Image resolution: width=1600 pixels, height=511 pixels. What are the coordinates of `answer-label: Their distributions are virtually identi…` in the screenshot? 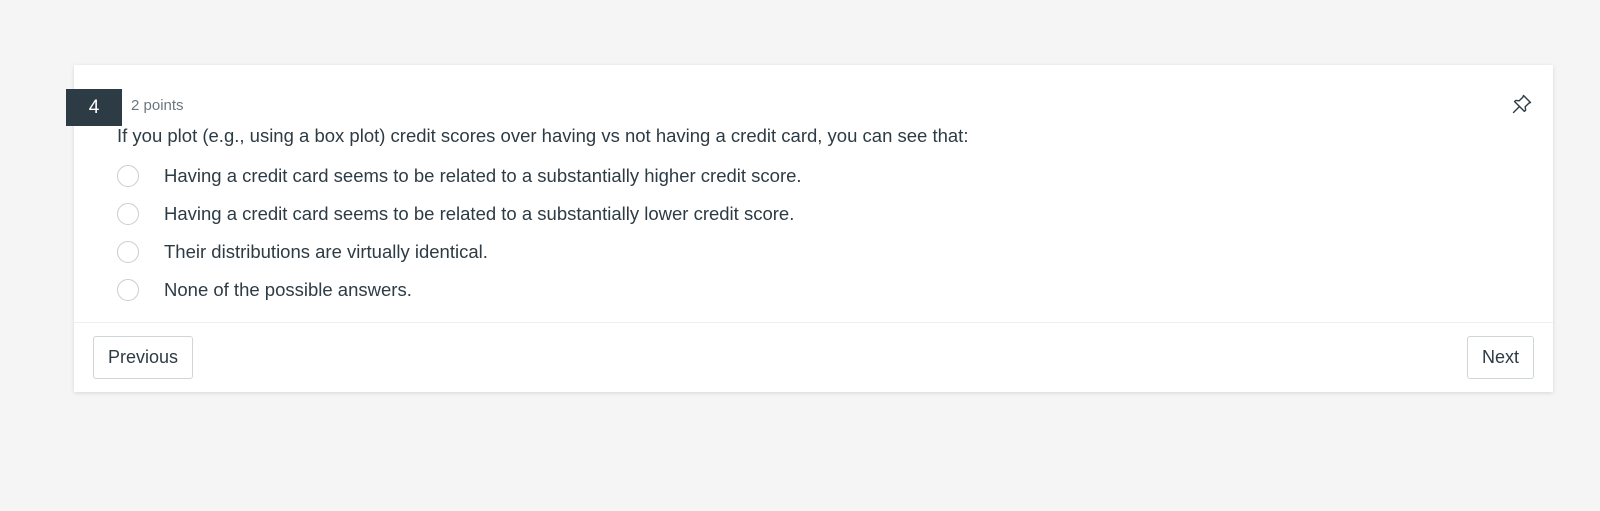 It's located at (326, 252).